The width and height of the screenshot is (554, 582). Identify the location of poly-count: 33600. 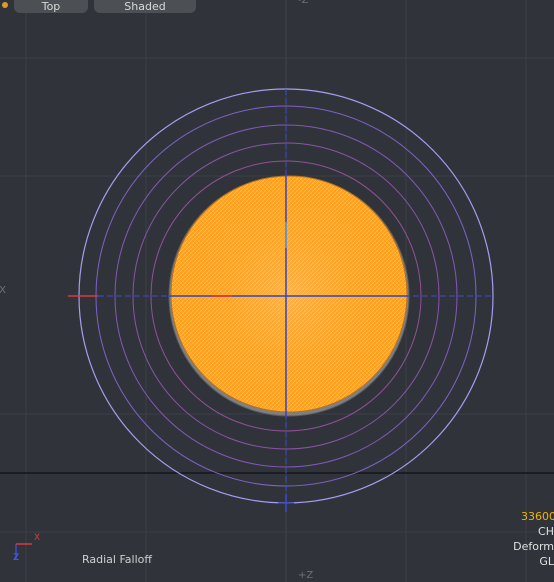
(537, 516).